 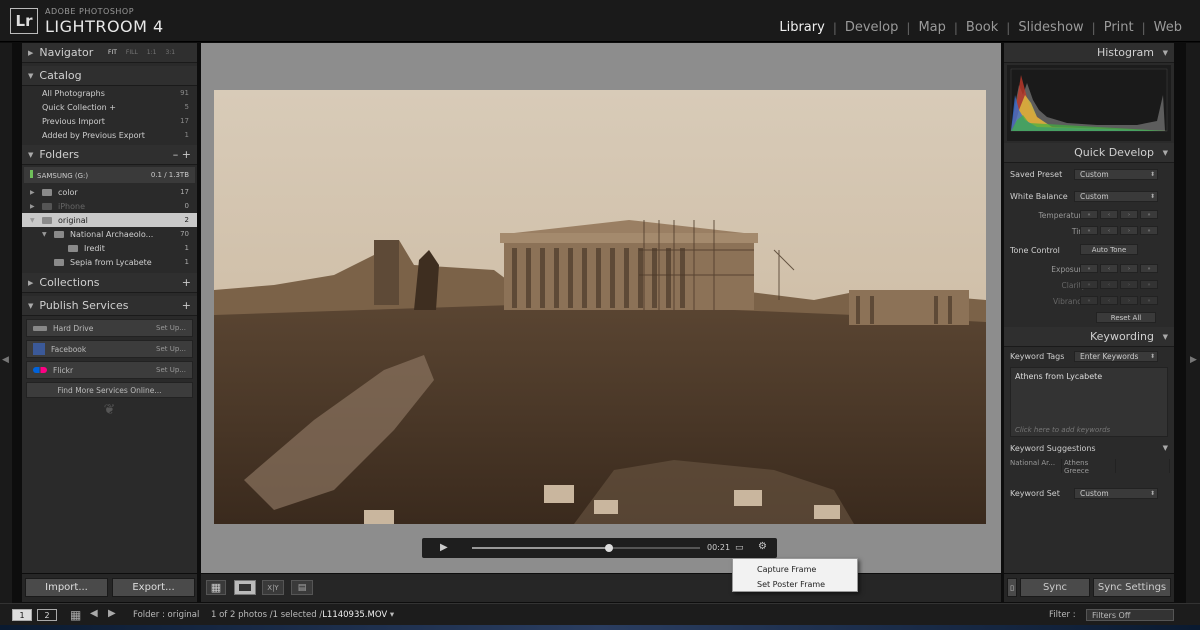 What do you see at coordinates (1116, 174) in the screenshot?
I see `saved-preset-select: Custom ⬍` at bounding box center [1116, 174].